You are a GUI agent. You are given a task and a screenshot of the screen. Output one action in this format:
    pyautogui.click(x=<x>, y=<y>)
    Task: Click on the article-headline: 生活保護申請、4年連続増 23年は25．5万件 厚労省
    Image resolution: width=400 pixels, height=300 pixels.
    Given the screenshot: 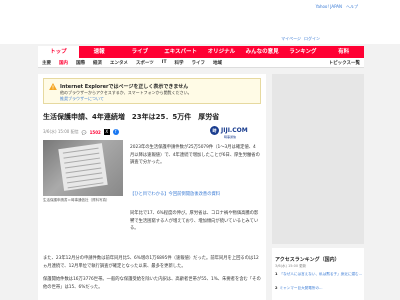 What is the action you would take?
    pyautogui.click(x=131, y=117)
    